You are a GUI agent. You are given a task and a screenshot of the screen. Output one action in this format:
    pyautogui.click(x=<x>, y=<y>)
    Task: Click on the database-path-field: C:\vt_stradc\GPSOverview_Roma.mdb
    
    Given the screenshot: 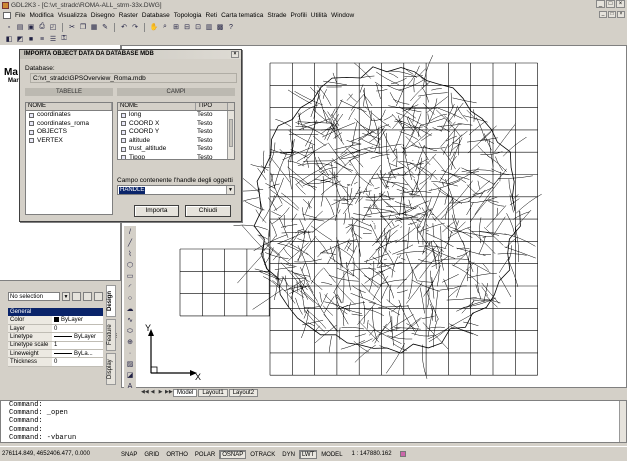 What is the action you would take?
    pyautogui.click(x=133, y=78)
    